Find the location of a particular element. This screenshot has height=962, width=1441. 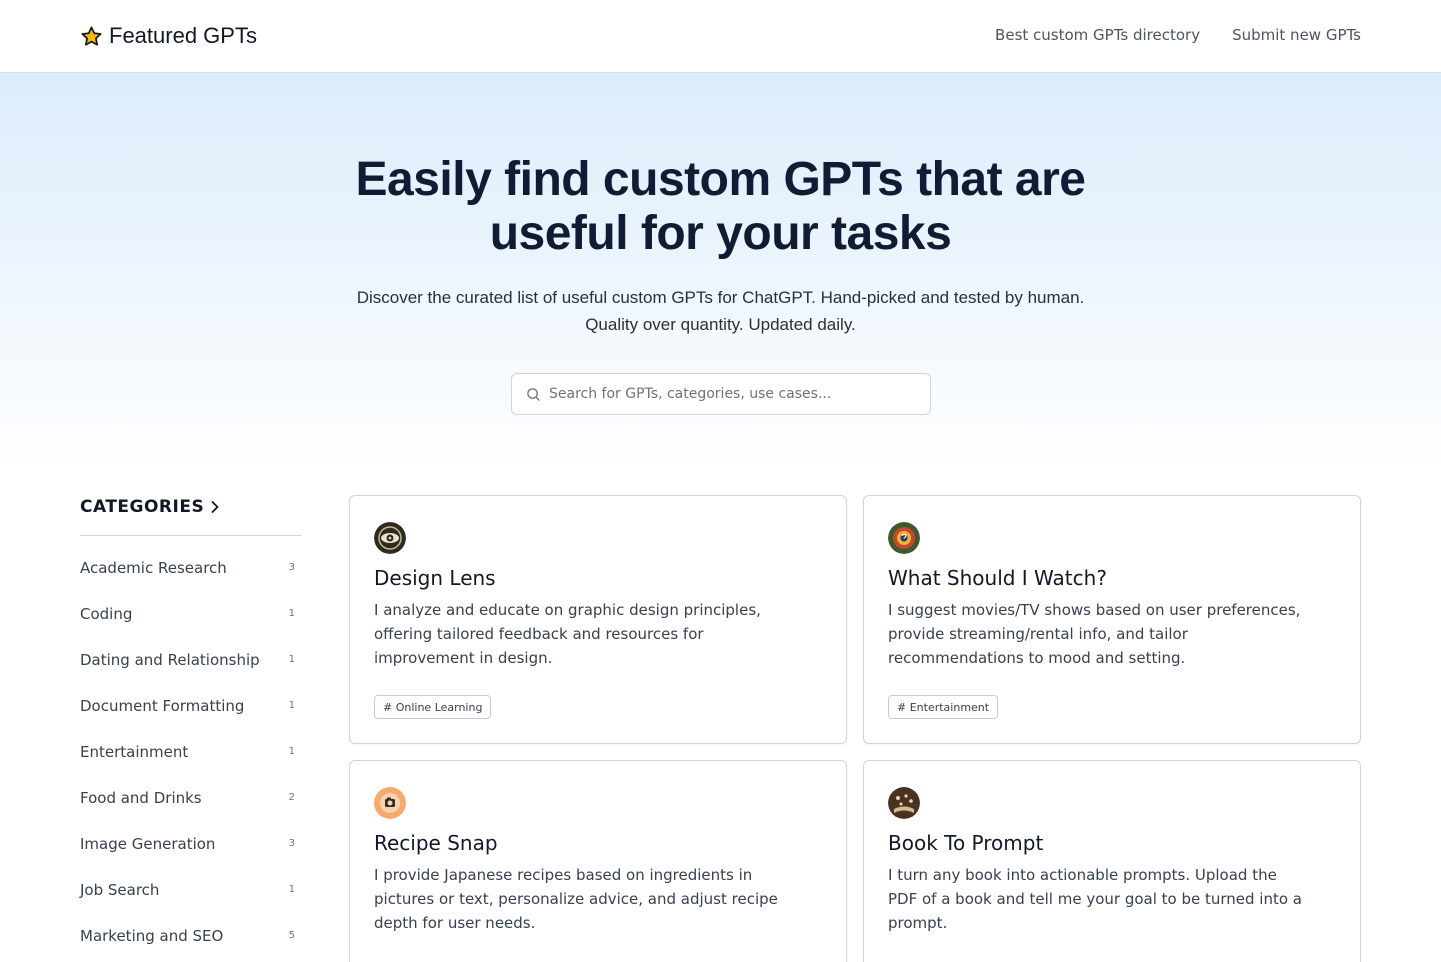

category-name: Academic Research is located at coordinates (153, 568).